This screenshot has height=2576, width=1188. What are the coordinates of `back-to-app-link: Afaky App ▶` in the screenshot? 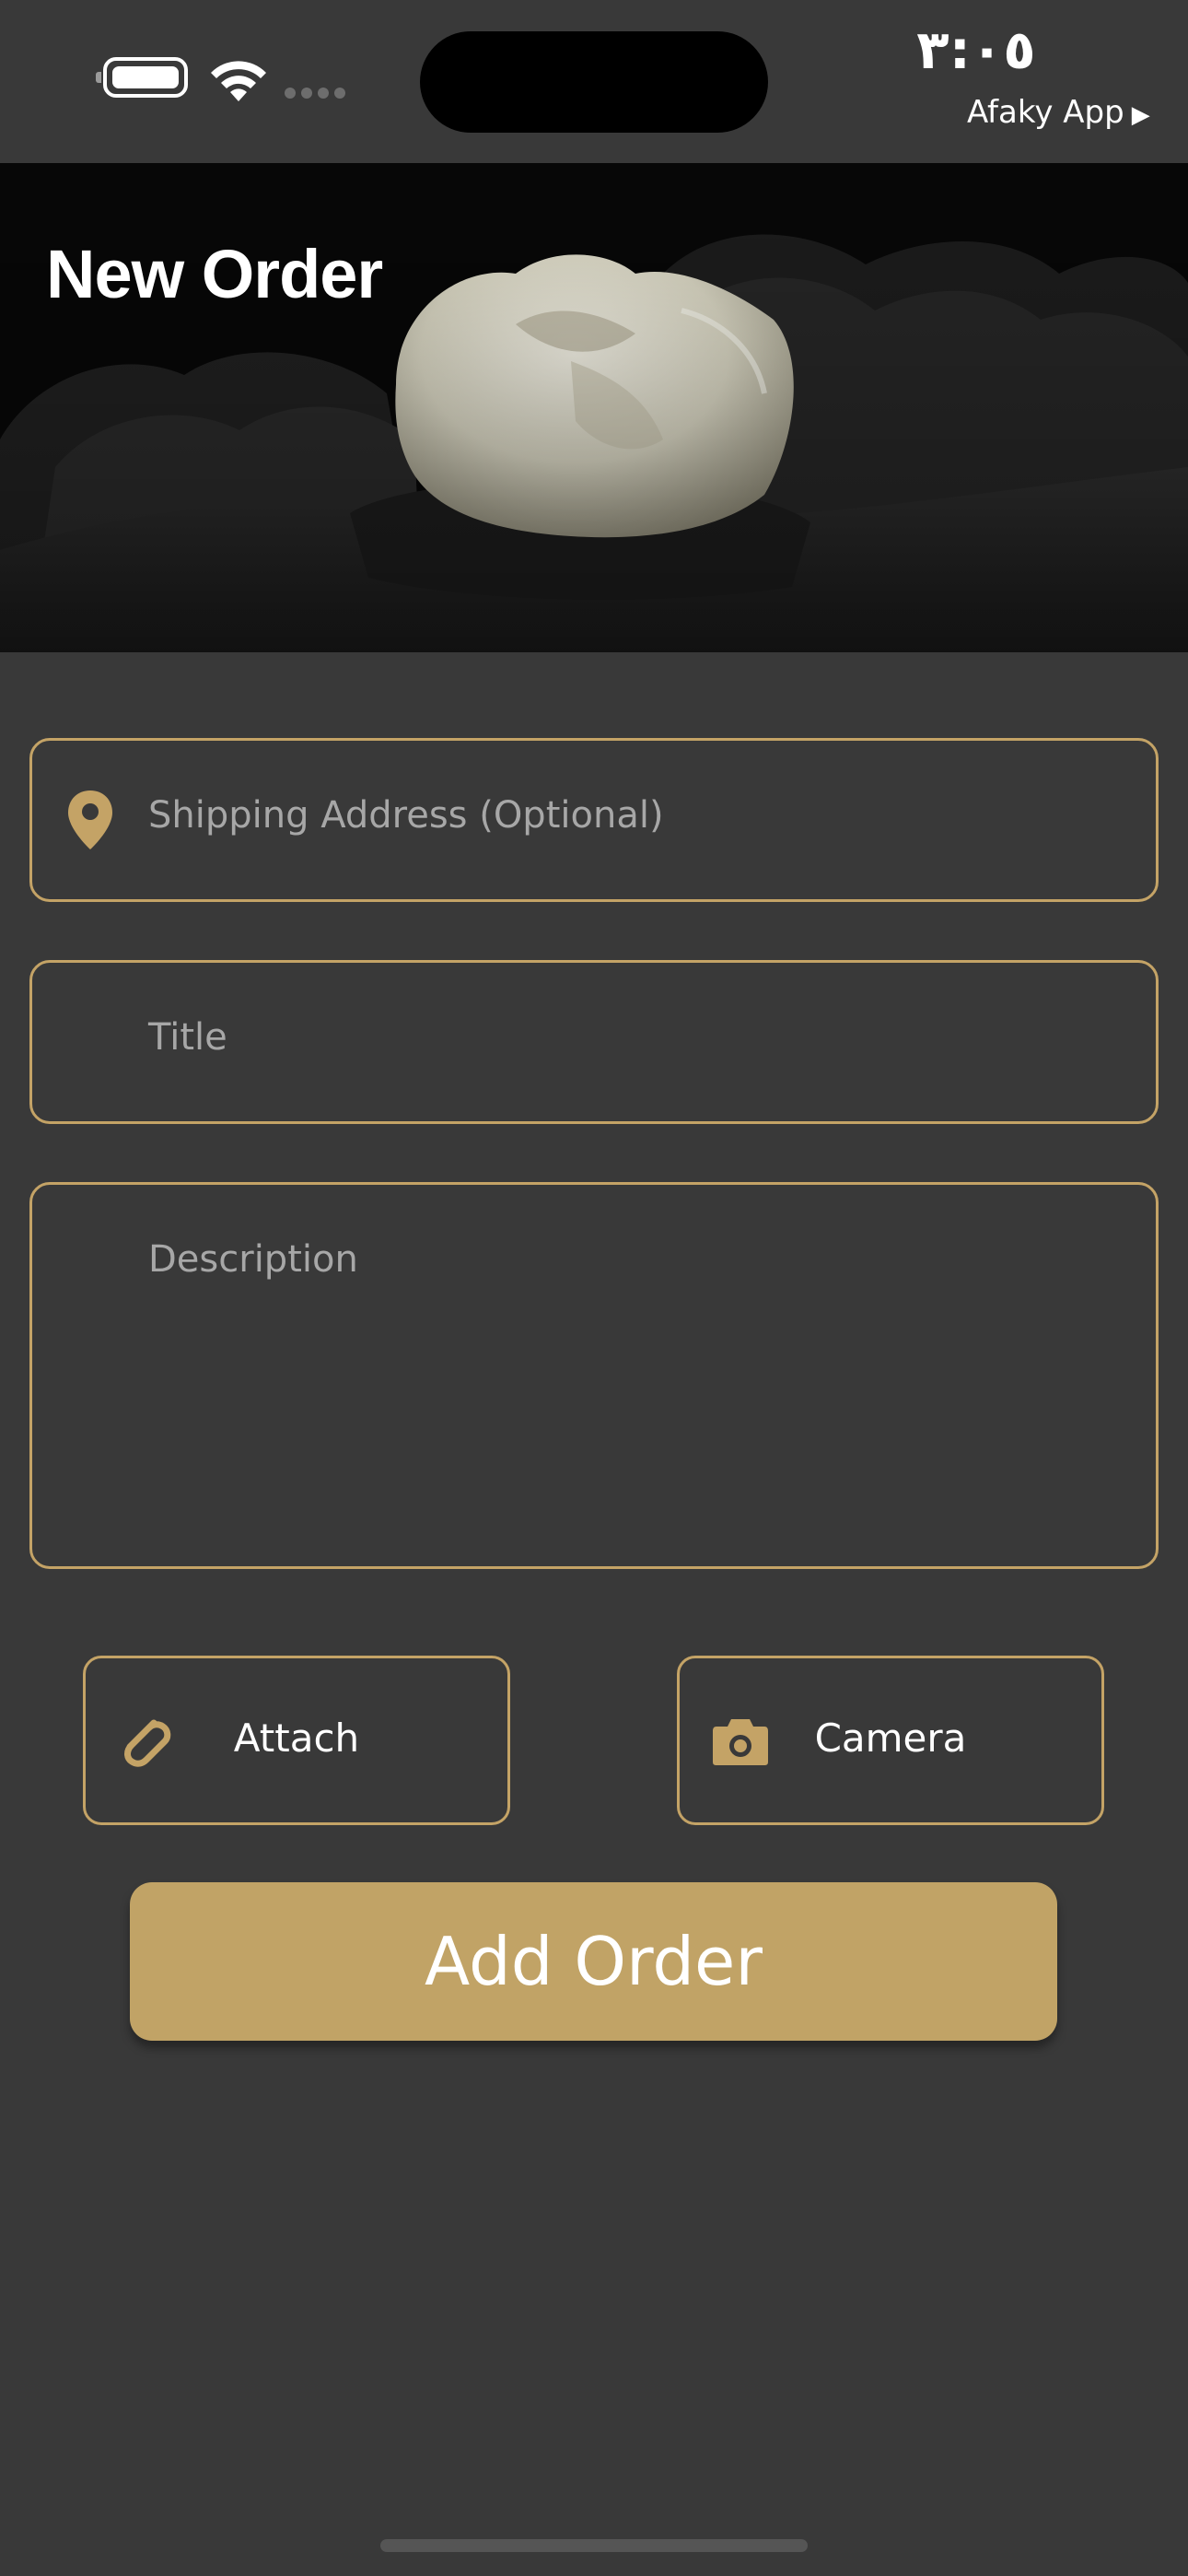 It's located at (1063, 114).